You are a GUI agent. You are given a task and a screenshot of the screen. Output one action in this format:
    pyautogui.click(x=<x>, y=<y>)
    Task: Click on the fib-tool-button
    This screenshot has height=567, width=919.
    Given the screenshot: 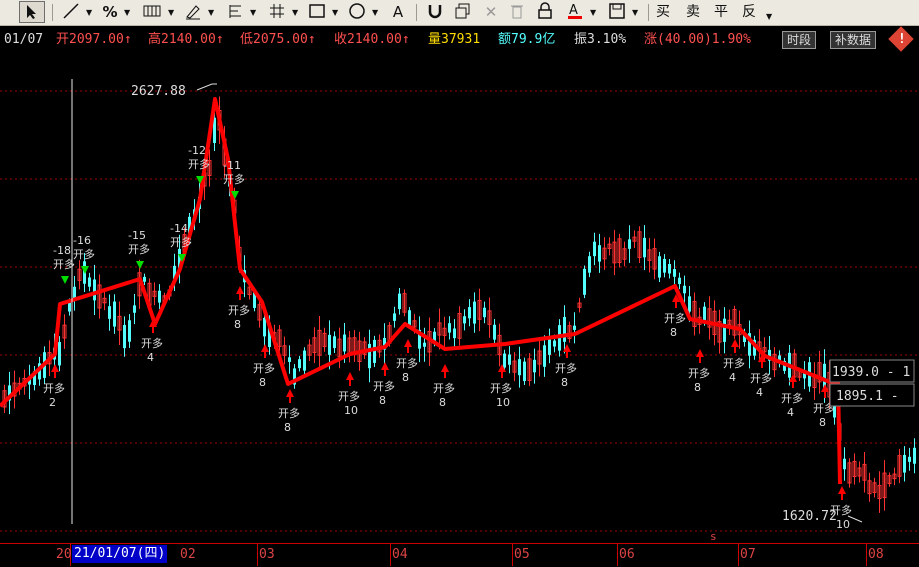 What is the action you would take?
    pyautogui.click(x=235, y=12)
    